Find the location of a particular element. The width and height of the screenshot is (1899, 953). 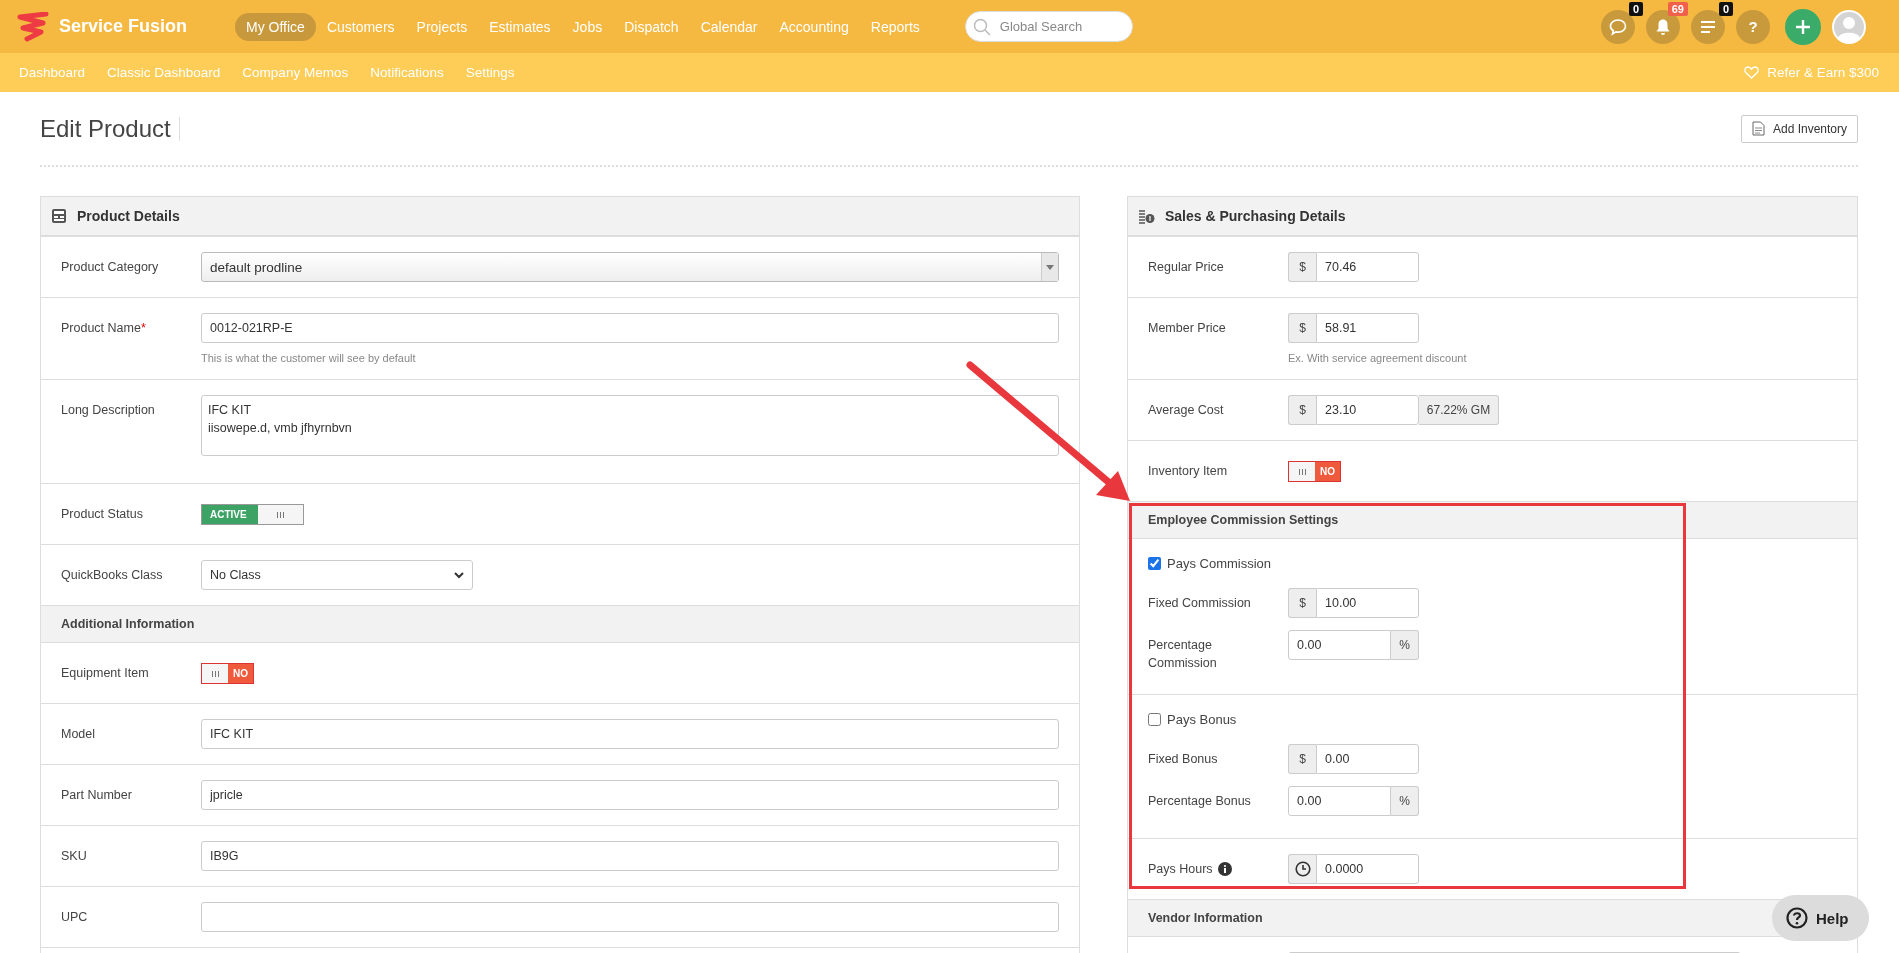

logo-icon is located at coordinates (34, 26).